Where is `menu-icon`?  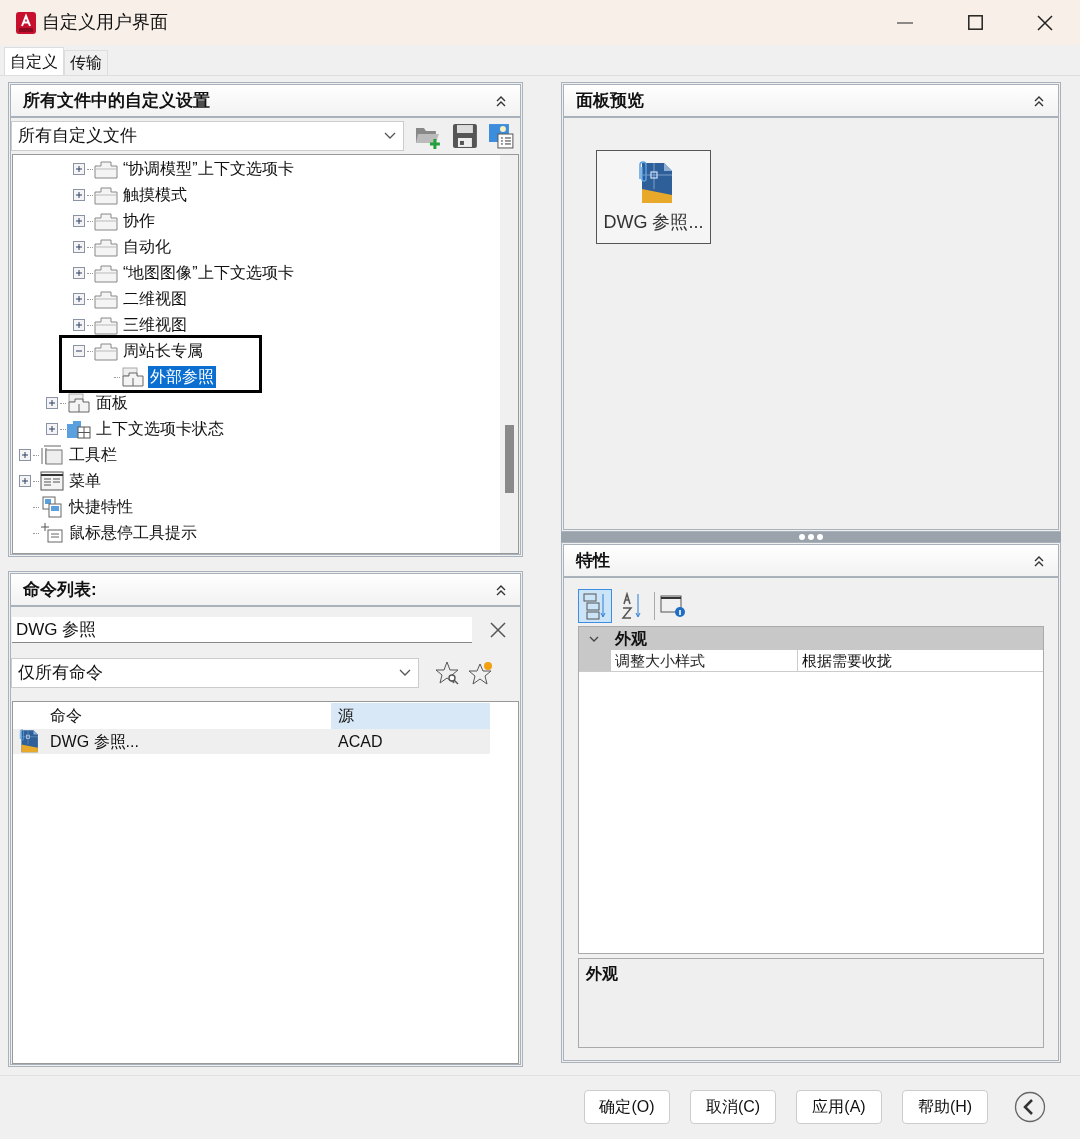 menu-icon is located at coordinates (52, 481).